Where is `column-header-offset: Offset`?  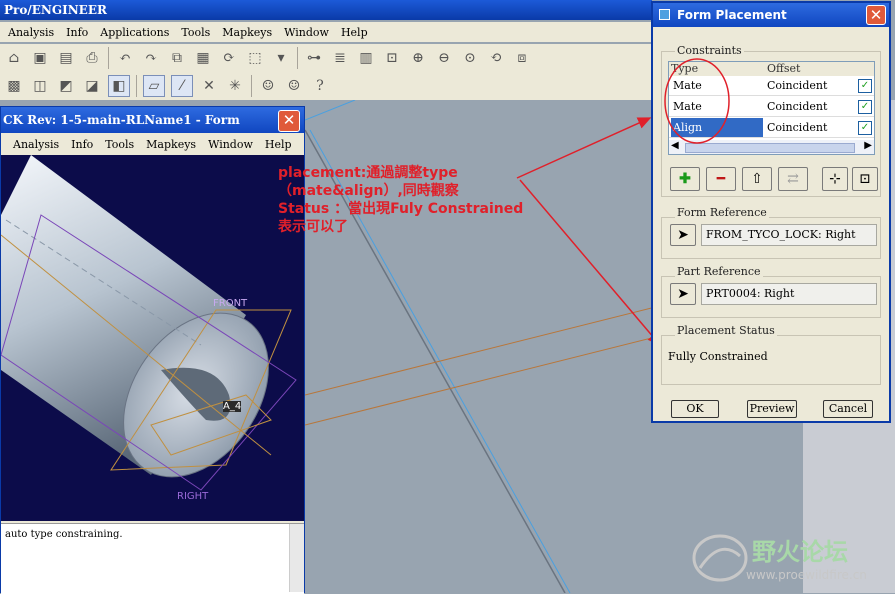
column-header-offset: Offset is located at coordinates (819, 69).